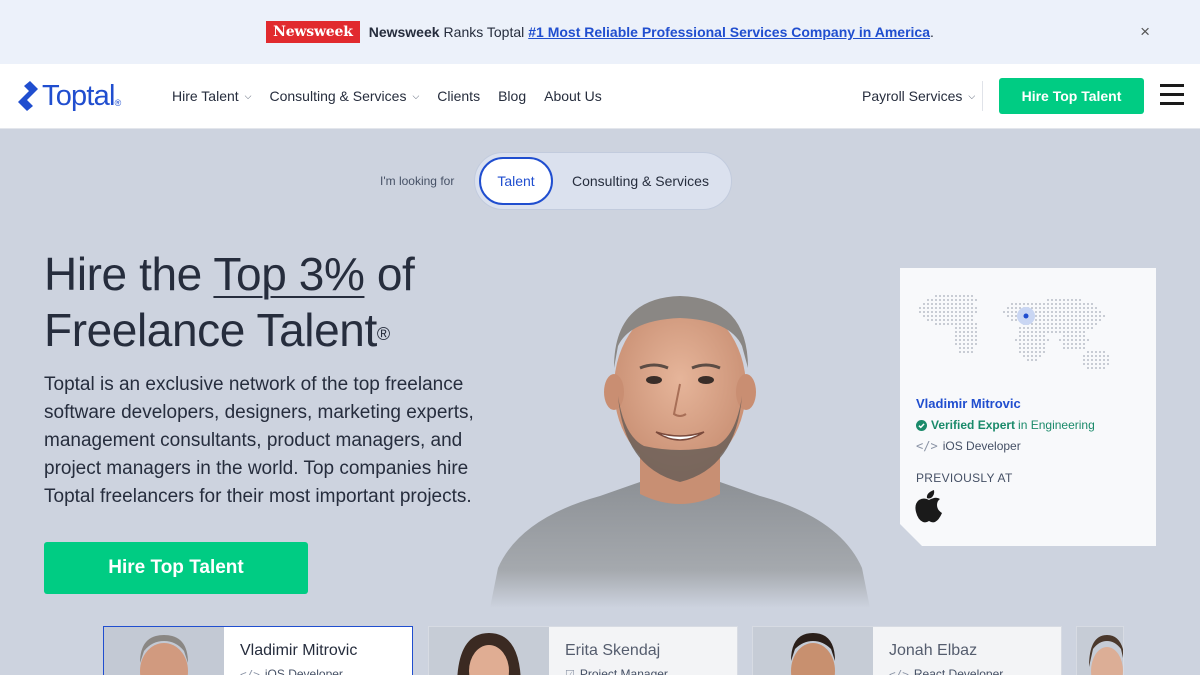 Image resolution: width=1200 pixels, height=675 pixels. I want to click on looking-for-toggle: Talent Consulting & Services, so click(603, 181).